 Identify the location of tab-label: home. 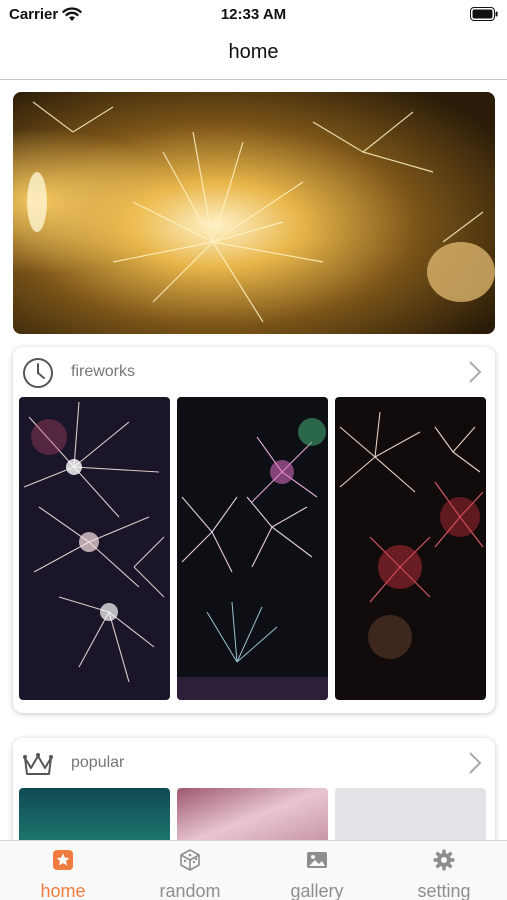
(63, 890).